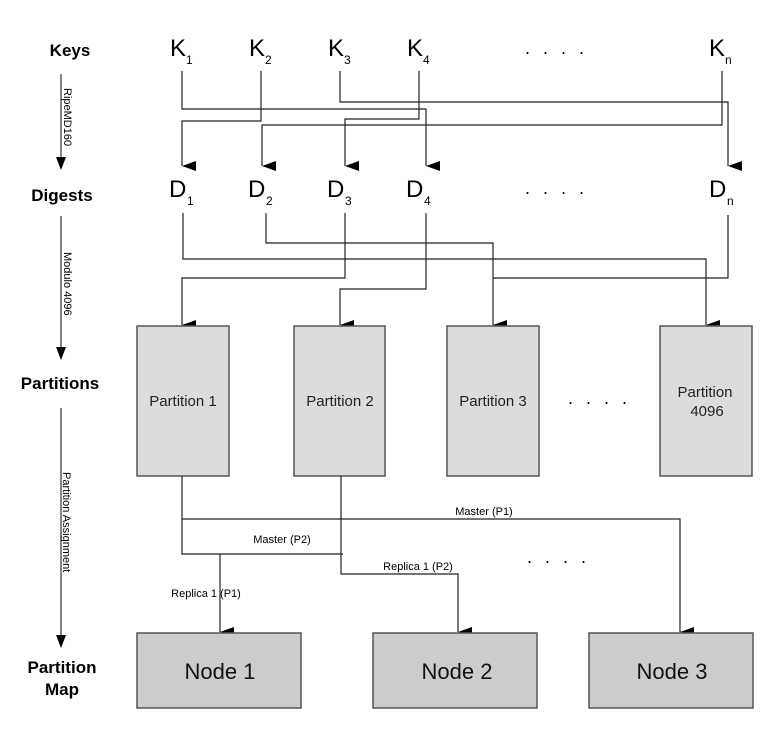  Describe the element at coordinates (704, 392) in the screenshot. I see `partition-label: Partition` at that location.